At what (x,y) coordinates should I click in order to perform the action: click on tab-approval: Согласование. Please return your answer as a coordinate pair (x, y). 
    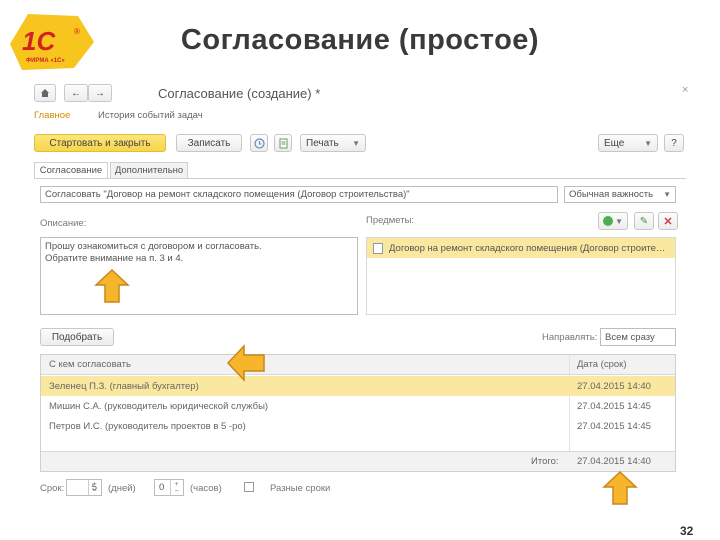
    Looking at the image, I should click on (71, 170).